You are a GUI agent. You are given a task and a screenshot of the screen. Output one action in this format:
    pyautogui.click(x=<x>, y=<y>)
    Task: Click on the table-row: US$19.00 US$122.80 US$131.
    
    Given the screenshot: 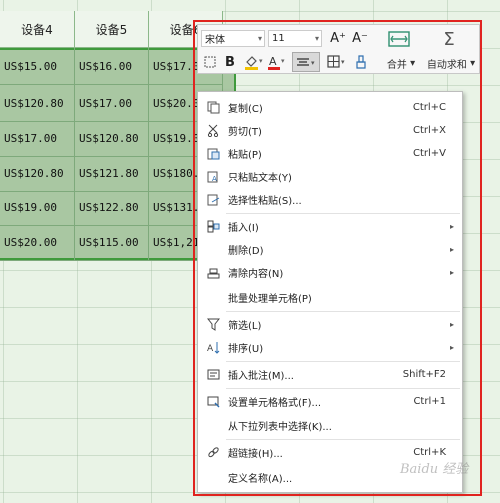 What is the action you would take?
    pyautogui.click(x=111, y=207)
    